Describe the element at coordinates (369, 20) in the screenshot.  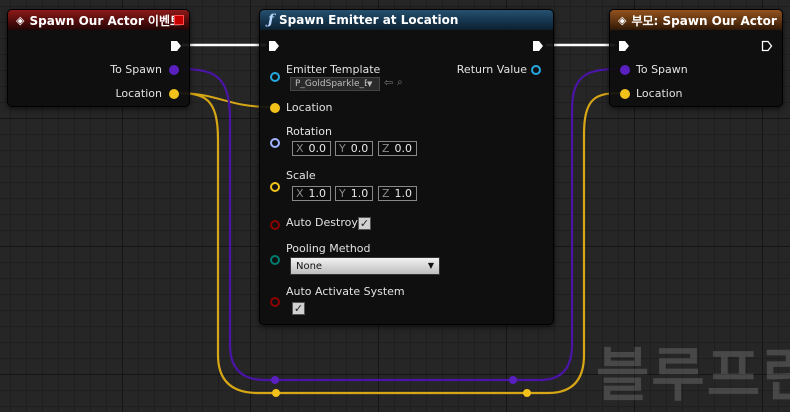
I see `spawn-emitter-title: Spawn Emitter at Location` at that location.